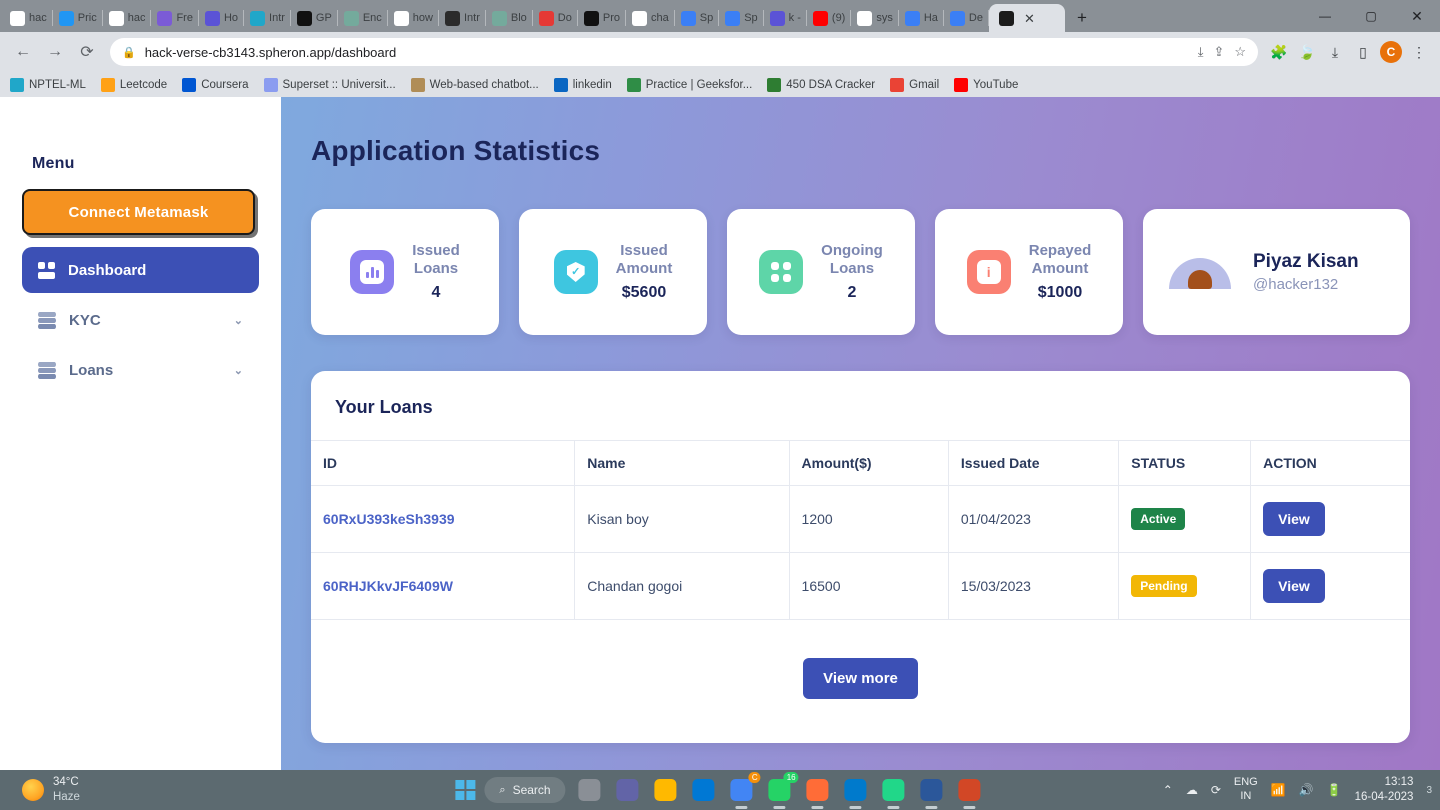 This screenshot has width=1440, height=810. I want to click on browser-tab: Blo, so click(509, 18).